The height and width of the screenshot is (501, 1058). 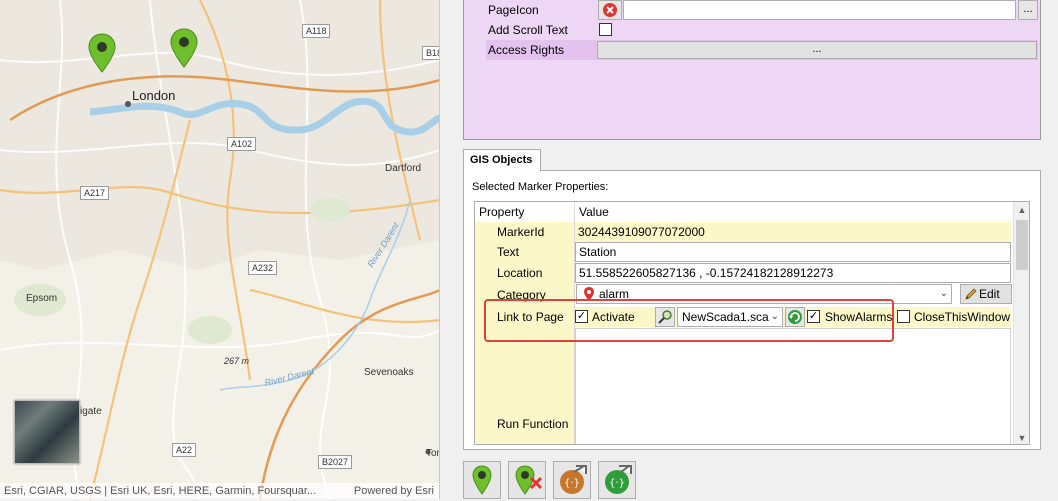 I want to click on grid-margin, so click(x=482, y=333).